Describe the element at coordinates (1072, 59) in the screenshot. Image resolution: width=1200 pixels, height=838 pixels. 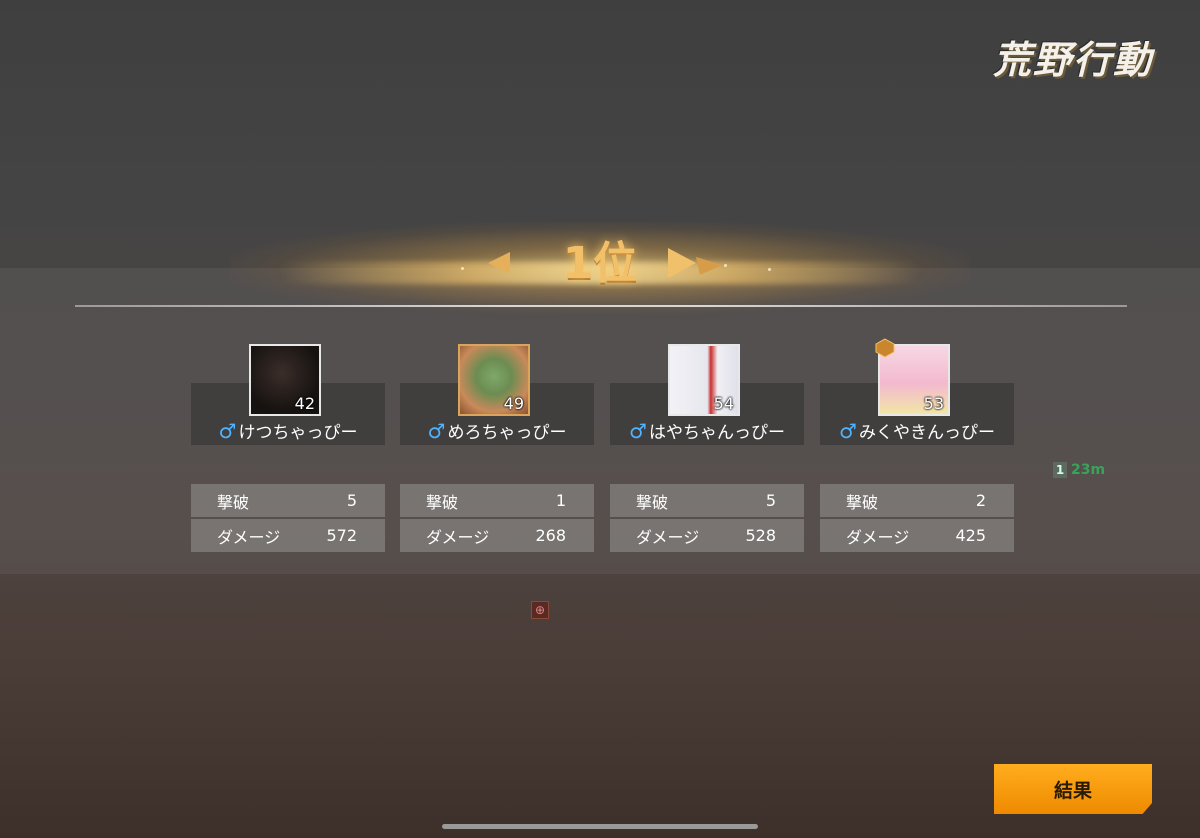
I see `game-logo: 荒野行動` at that location.